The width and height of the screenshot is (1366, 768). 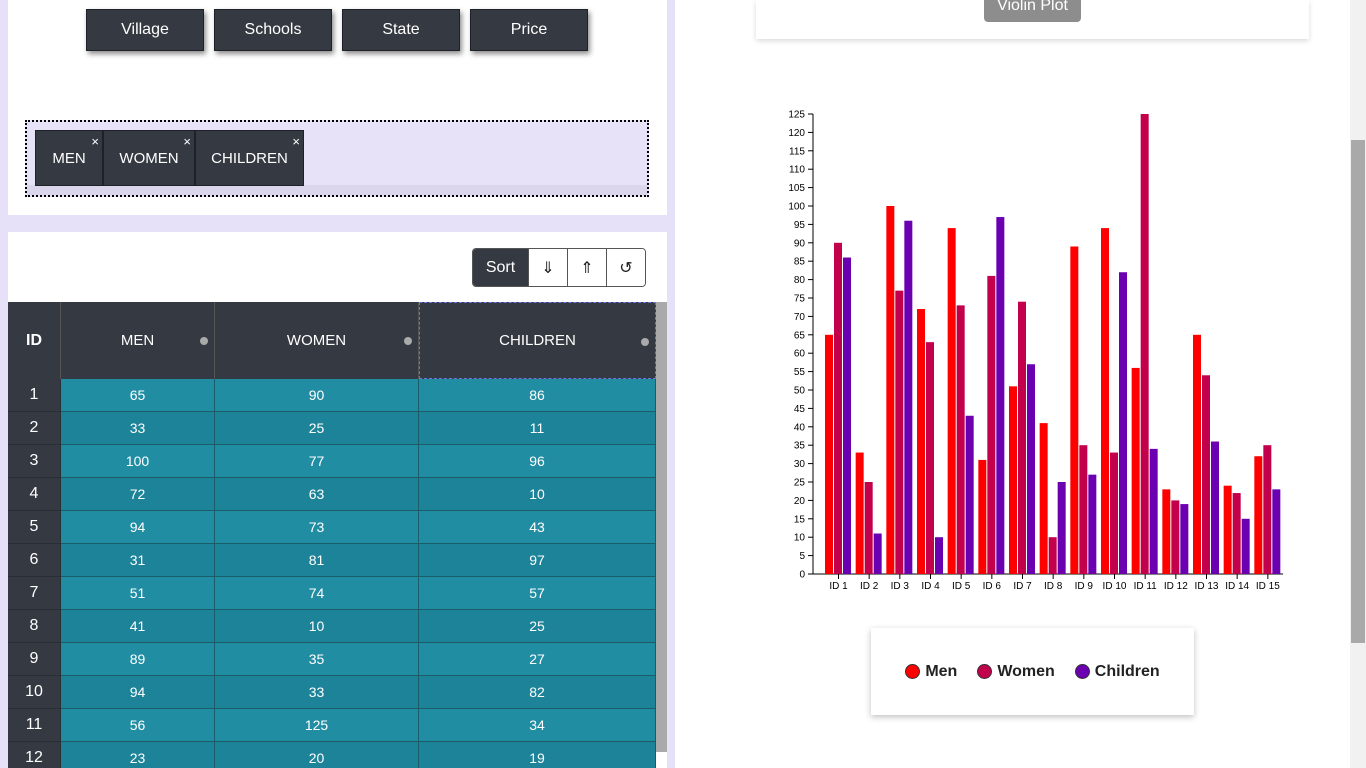 What do you see at coordinates (317, 461) in the screenshot?
I see `table-cell: 77` at bounding box center [317, 461].